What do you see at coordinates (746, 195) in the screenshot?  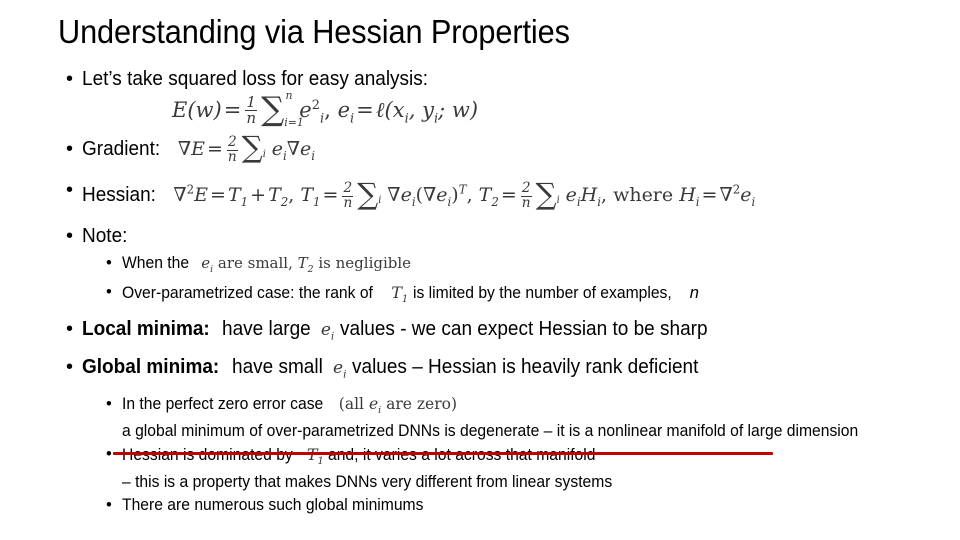 I see `math-e6: e` at bounding box center [746, 195].